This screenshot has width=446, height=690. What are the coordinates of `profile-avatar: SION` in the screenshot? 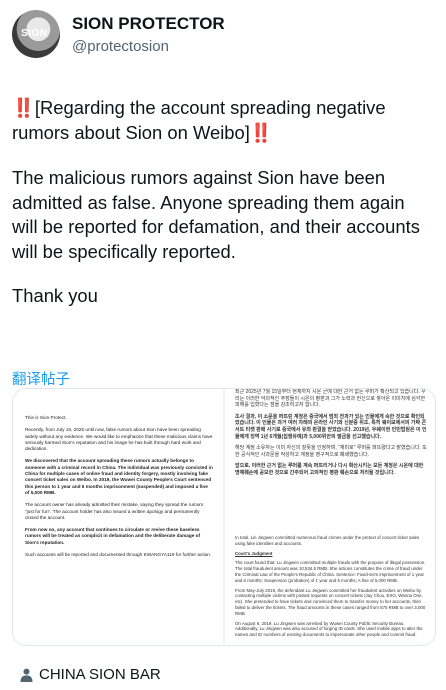 It's located at (36, 34).